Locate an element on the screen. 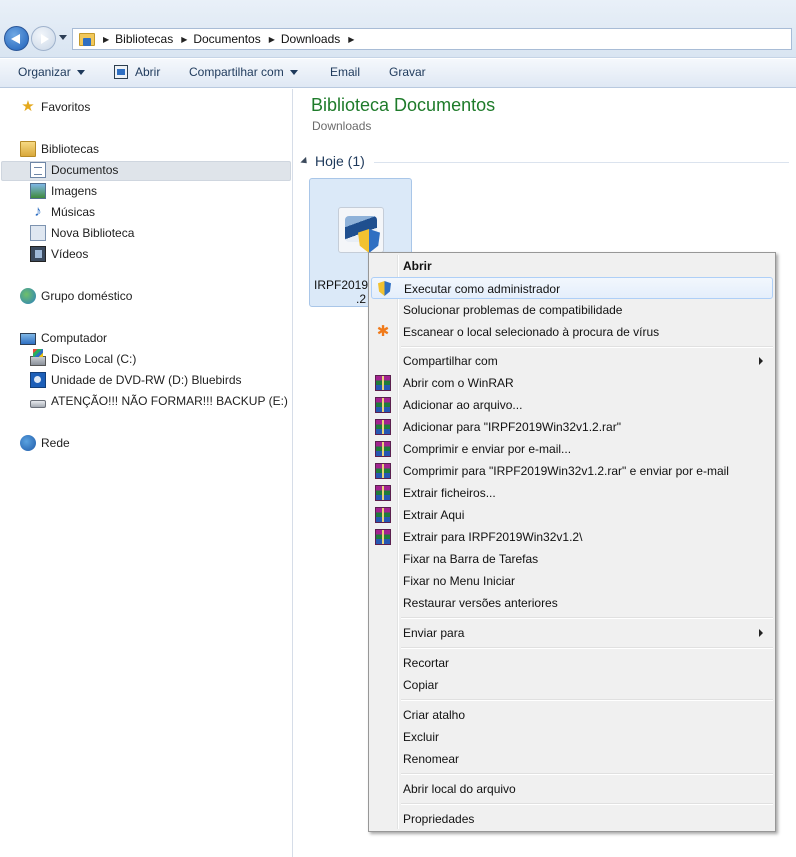 Image resolution: width=796 pixels, height=857 pixels. open-label: Abrir is located at coordinates (148, 72).